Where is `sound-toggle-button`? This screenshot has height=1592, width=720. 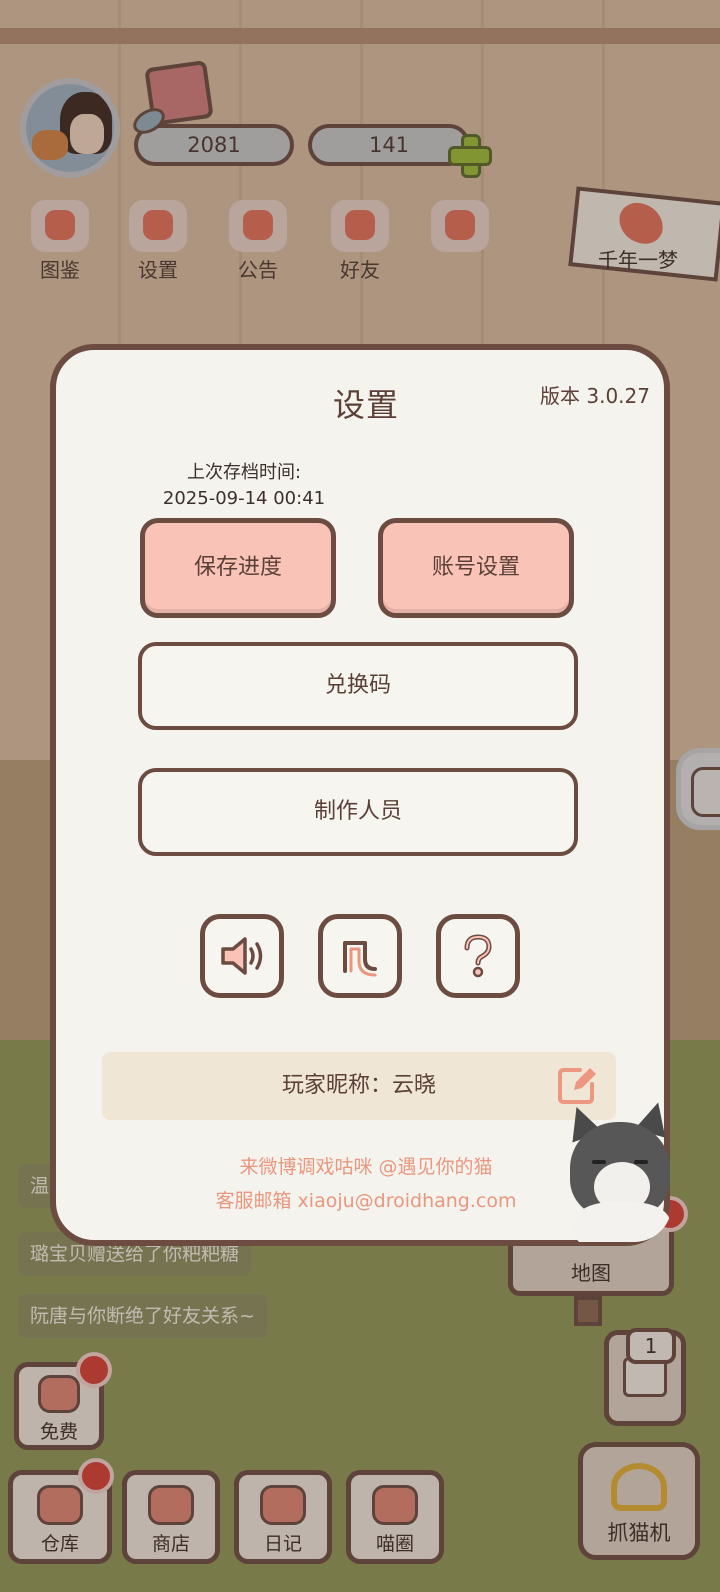 sound-toggle-button is located at coordinates (242, 956).